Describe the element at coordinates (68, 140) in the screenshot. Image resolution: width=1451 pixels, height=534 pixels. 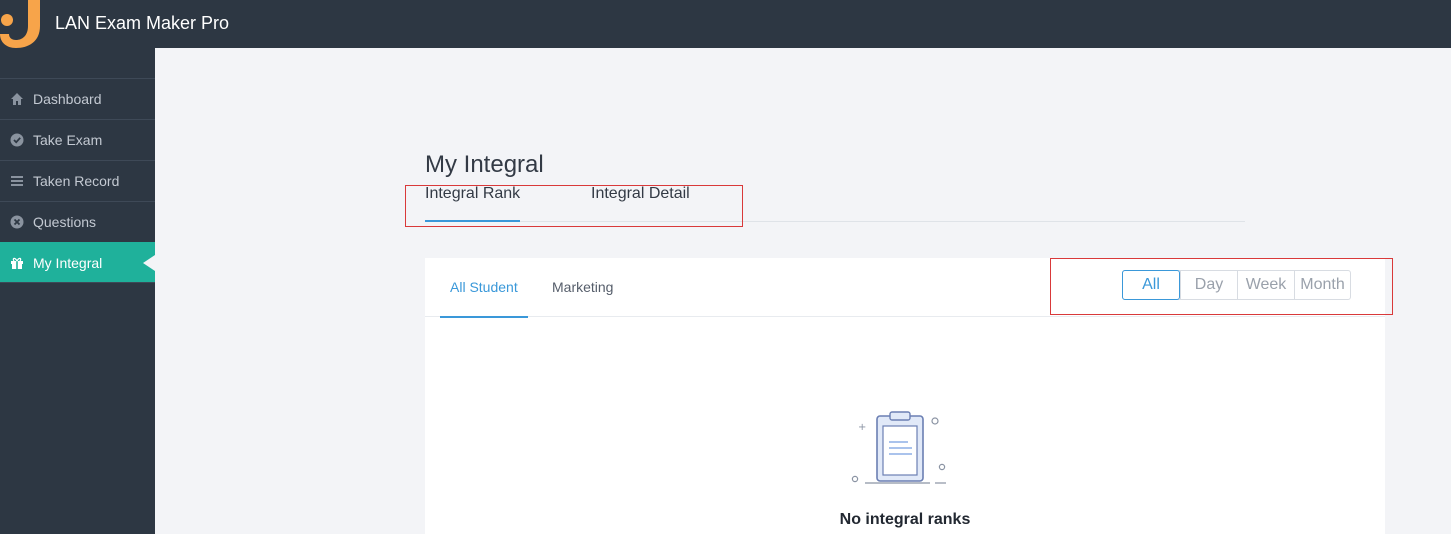
I see `sidebar-item-label: Take Exam` at that location.